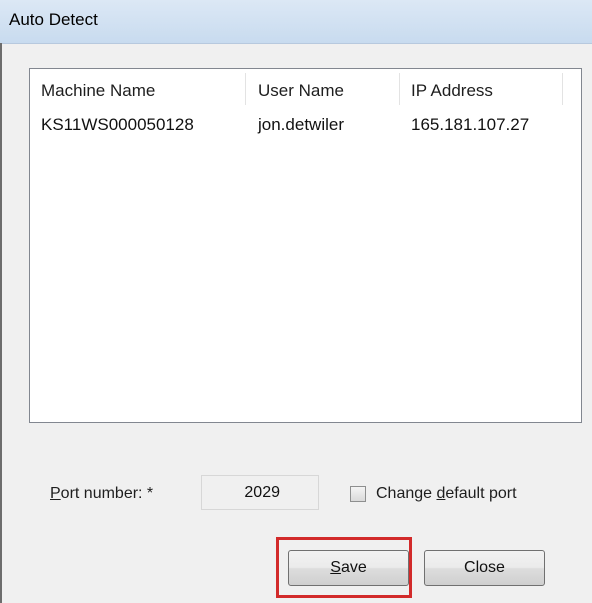 Image resolution: width=592 pixels, height=603 pixels. I want to click on port-label-mnemonic: P, so click(55, 493).